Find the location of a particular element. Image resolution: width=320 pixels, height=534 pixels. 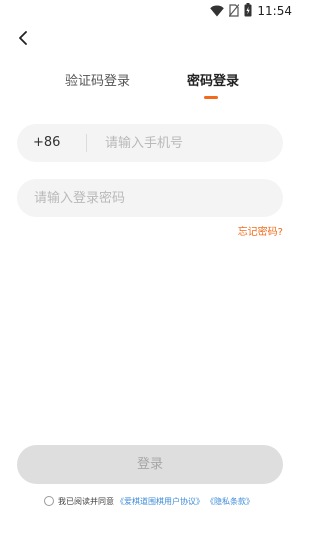

status-icons: 11:54 is located at coordinates (251, 11).